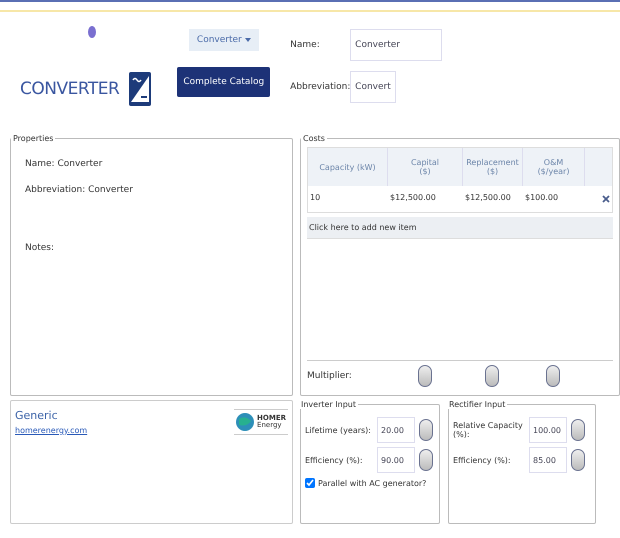  Describe the element at coordinates (493, 167) in the screenshot. I see `column-header: Replacement ($)` at that location.